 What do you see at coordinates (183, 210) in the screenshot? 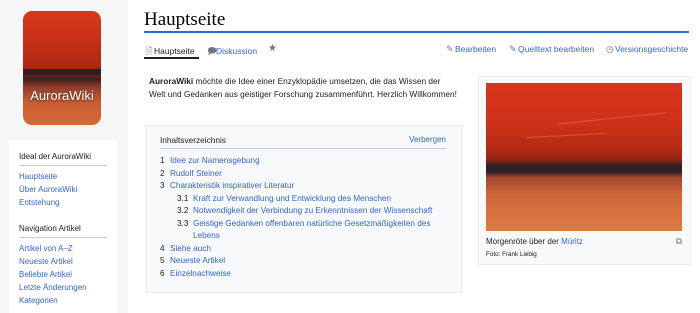
I see `toc-item-number: 3.2` at bounding box center [183, 210].